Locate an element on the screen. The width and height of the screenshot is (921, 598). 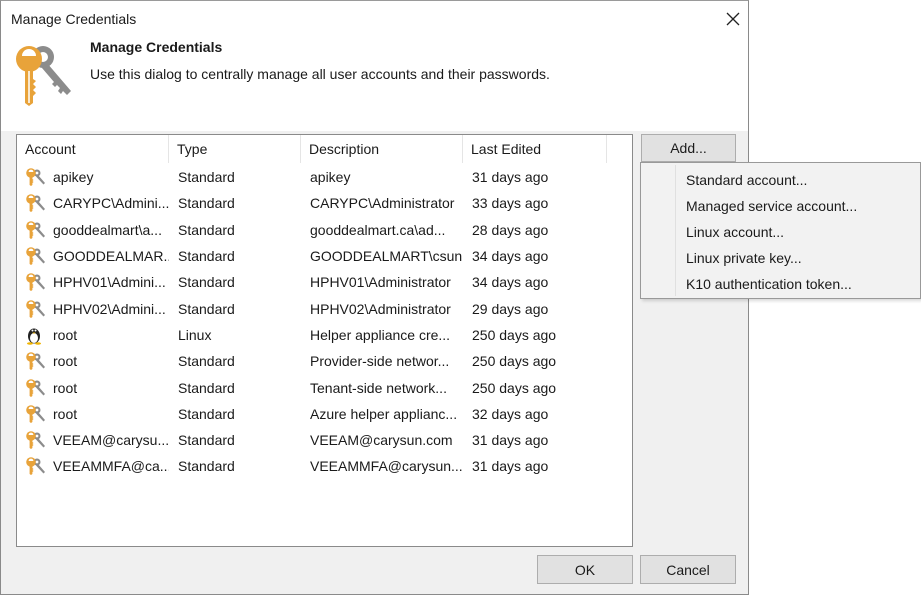
cell-type: Linux is located at coordinates (195, 334).